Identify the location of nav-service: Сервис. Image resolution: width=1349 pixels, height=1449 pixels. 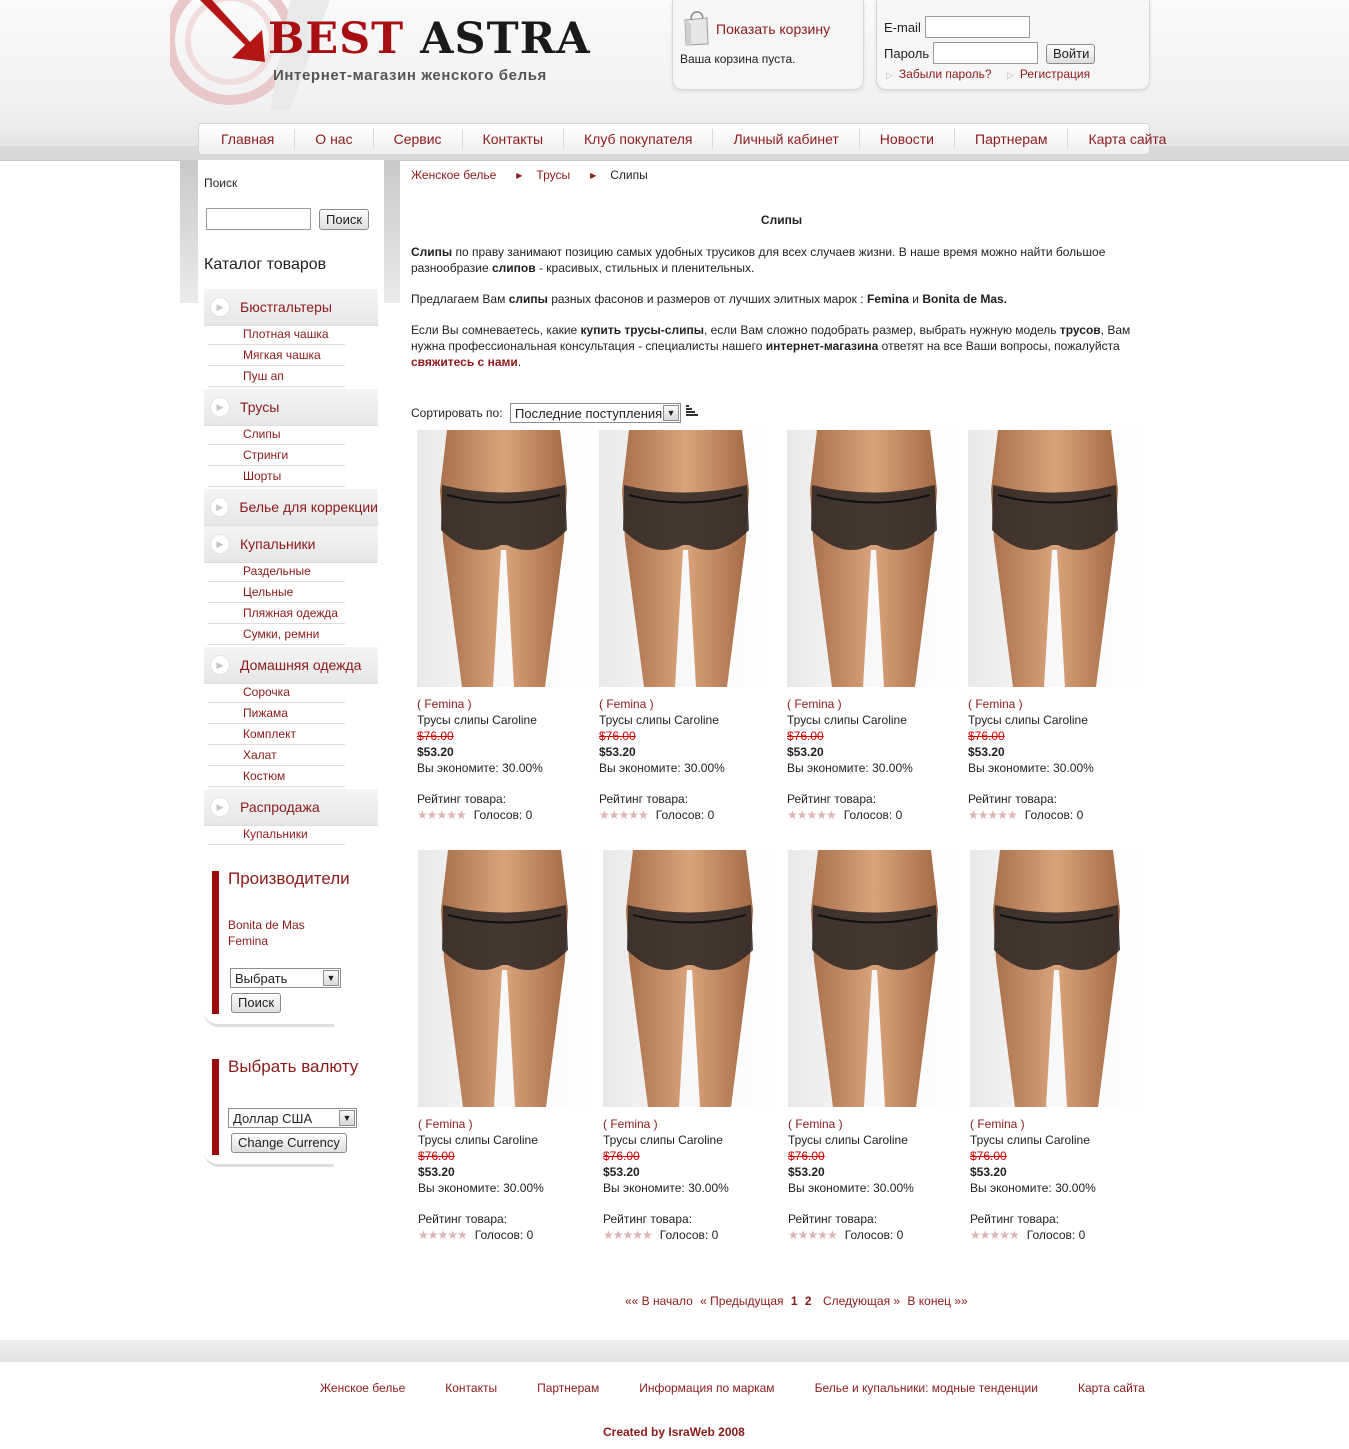
(418, 139).